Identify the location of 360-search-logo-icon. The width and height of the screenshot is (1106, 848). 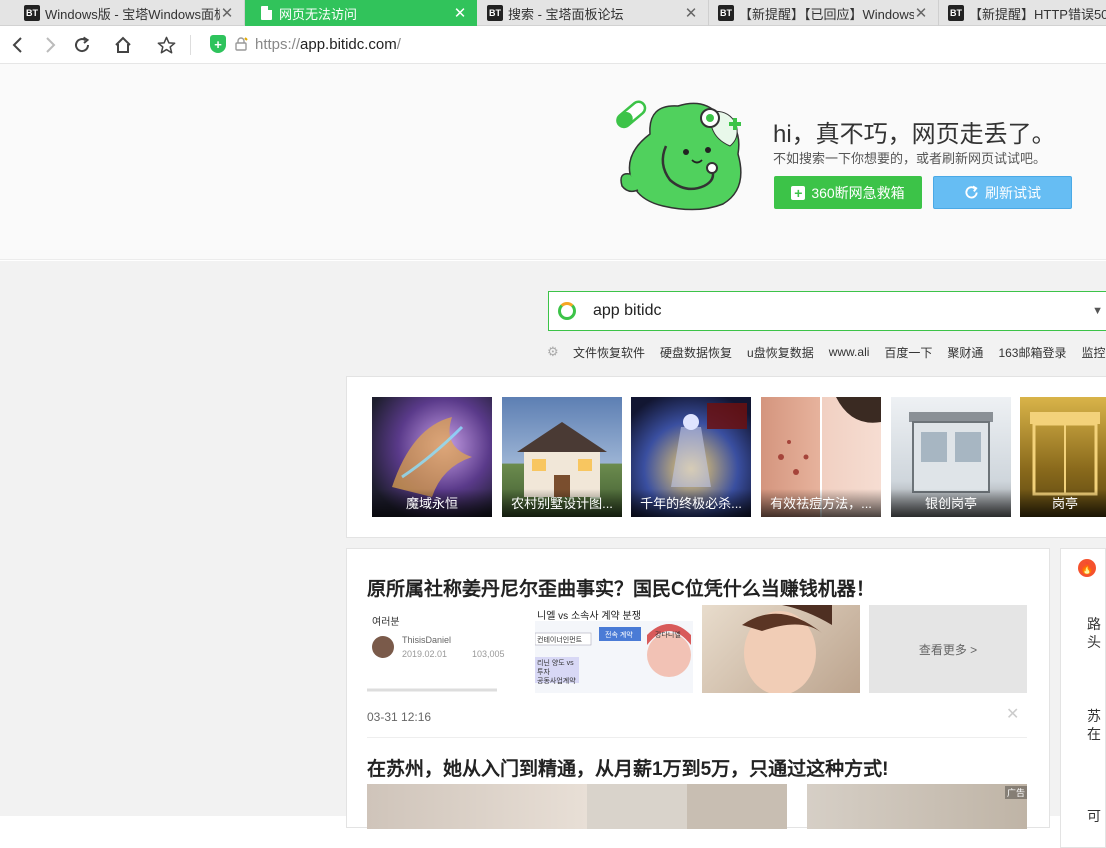
(567, 311).